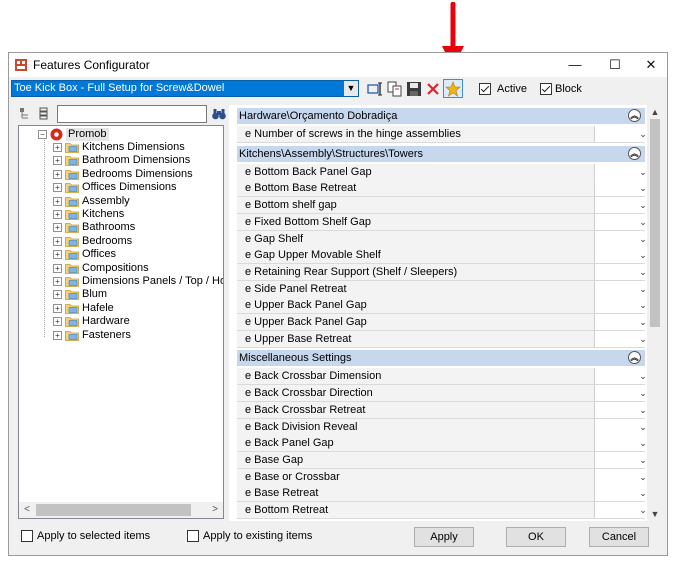 The image size is (677, 563). Describe the element at coordinates (443, 427) in the screenshot. I see `property-row: e Back Division Reveal ⌄` at that location.